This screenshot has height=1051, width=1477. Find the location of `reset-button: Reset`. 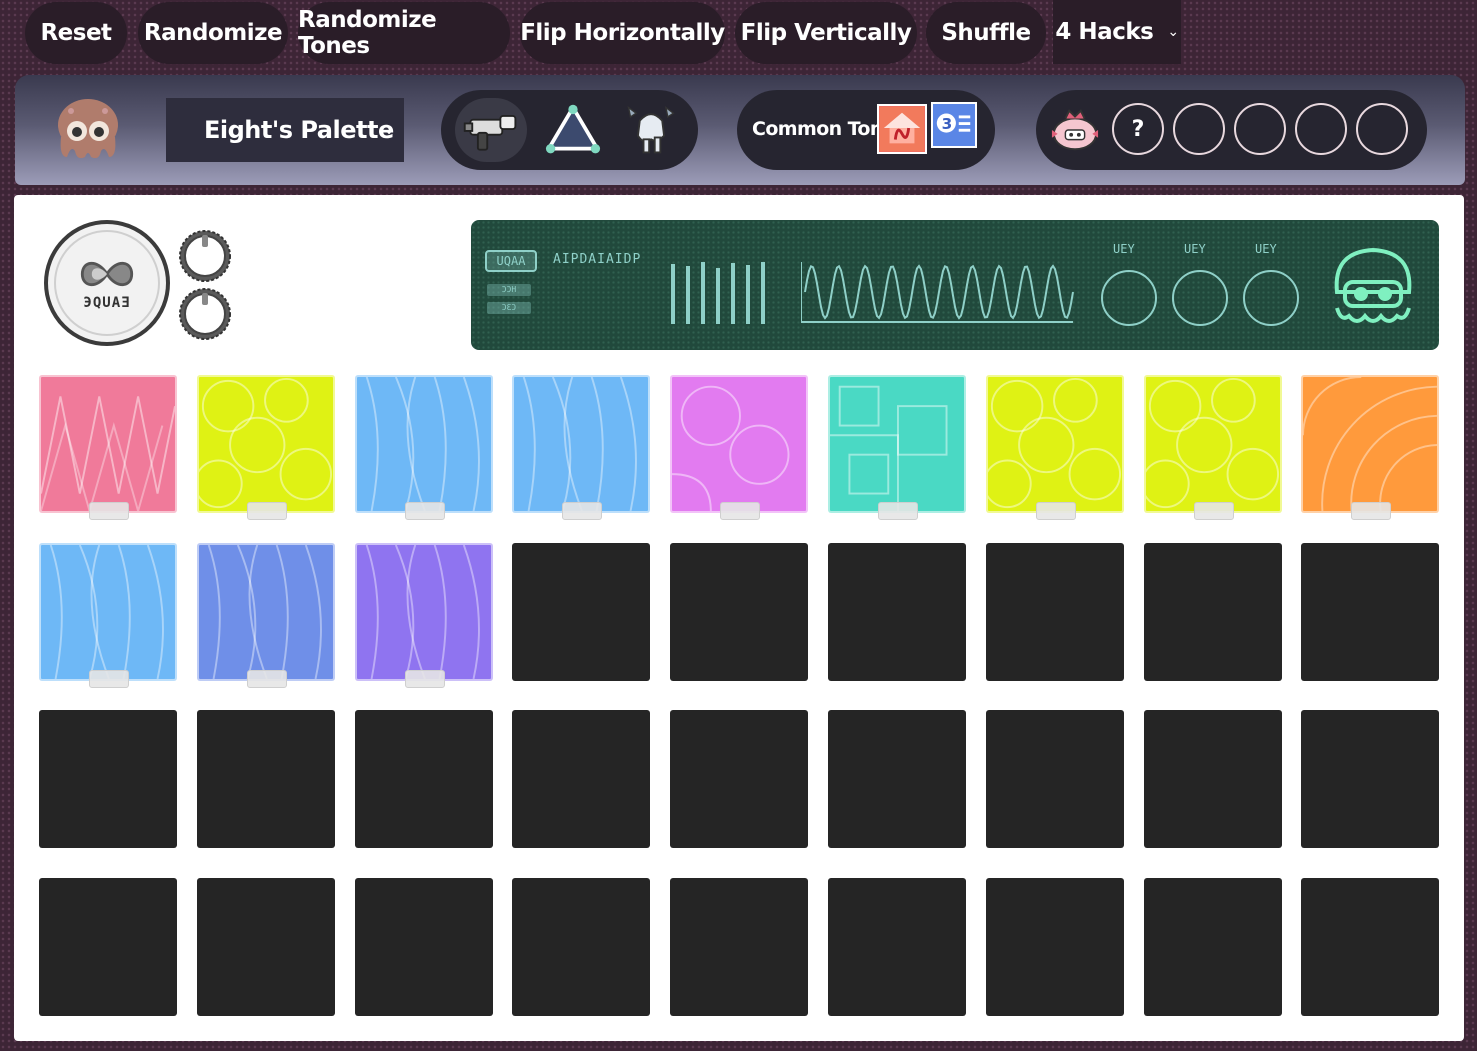

reset-button: Reset is located at coordinates (76, 33).